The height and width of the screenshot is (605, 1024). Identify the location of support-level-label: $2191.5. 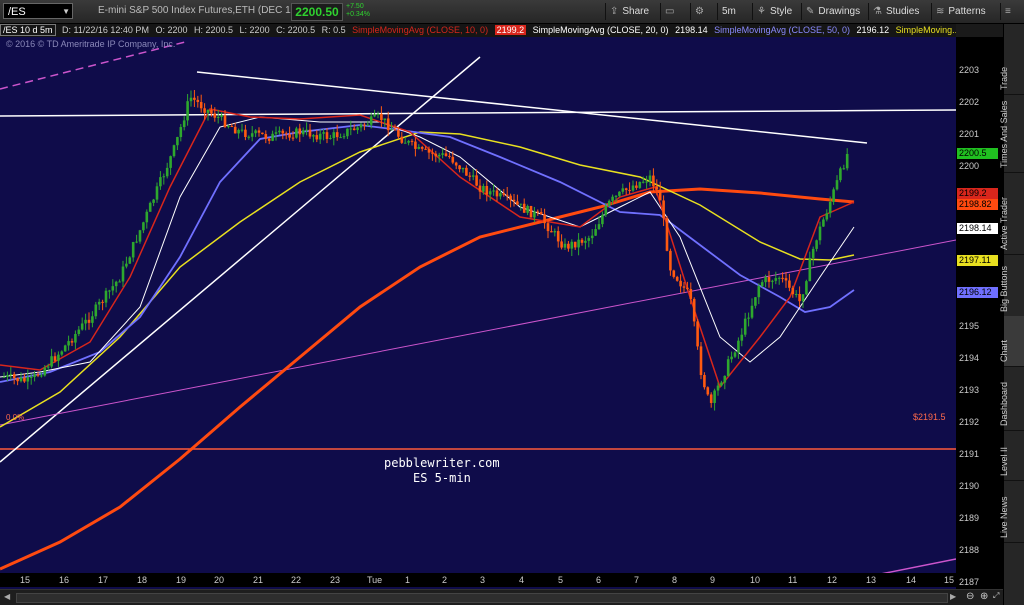
(929, 417).